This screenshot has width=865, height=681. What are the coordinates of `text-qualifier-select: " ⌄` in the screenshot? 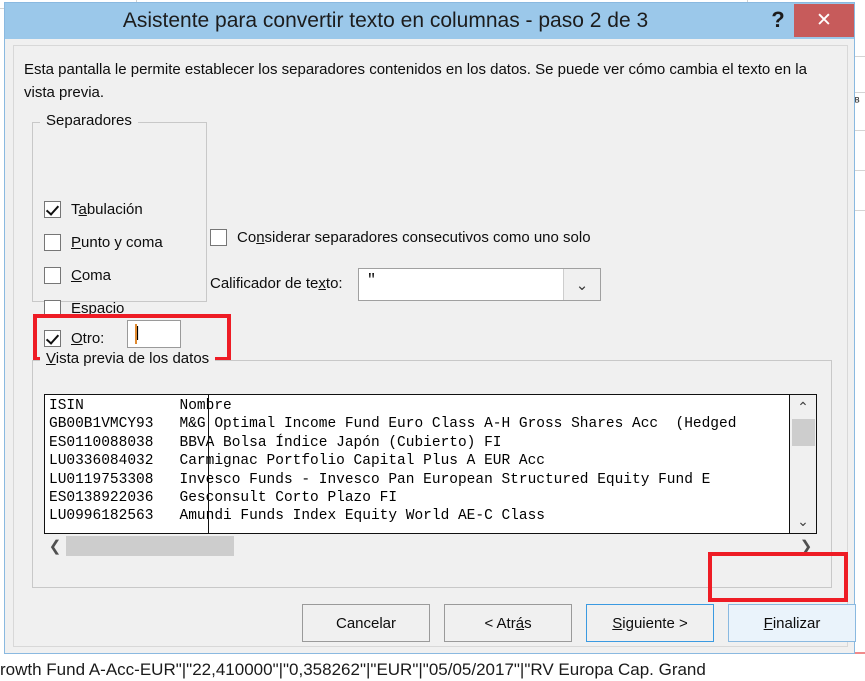 It's located at (479, 284).